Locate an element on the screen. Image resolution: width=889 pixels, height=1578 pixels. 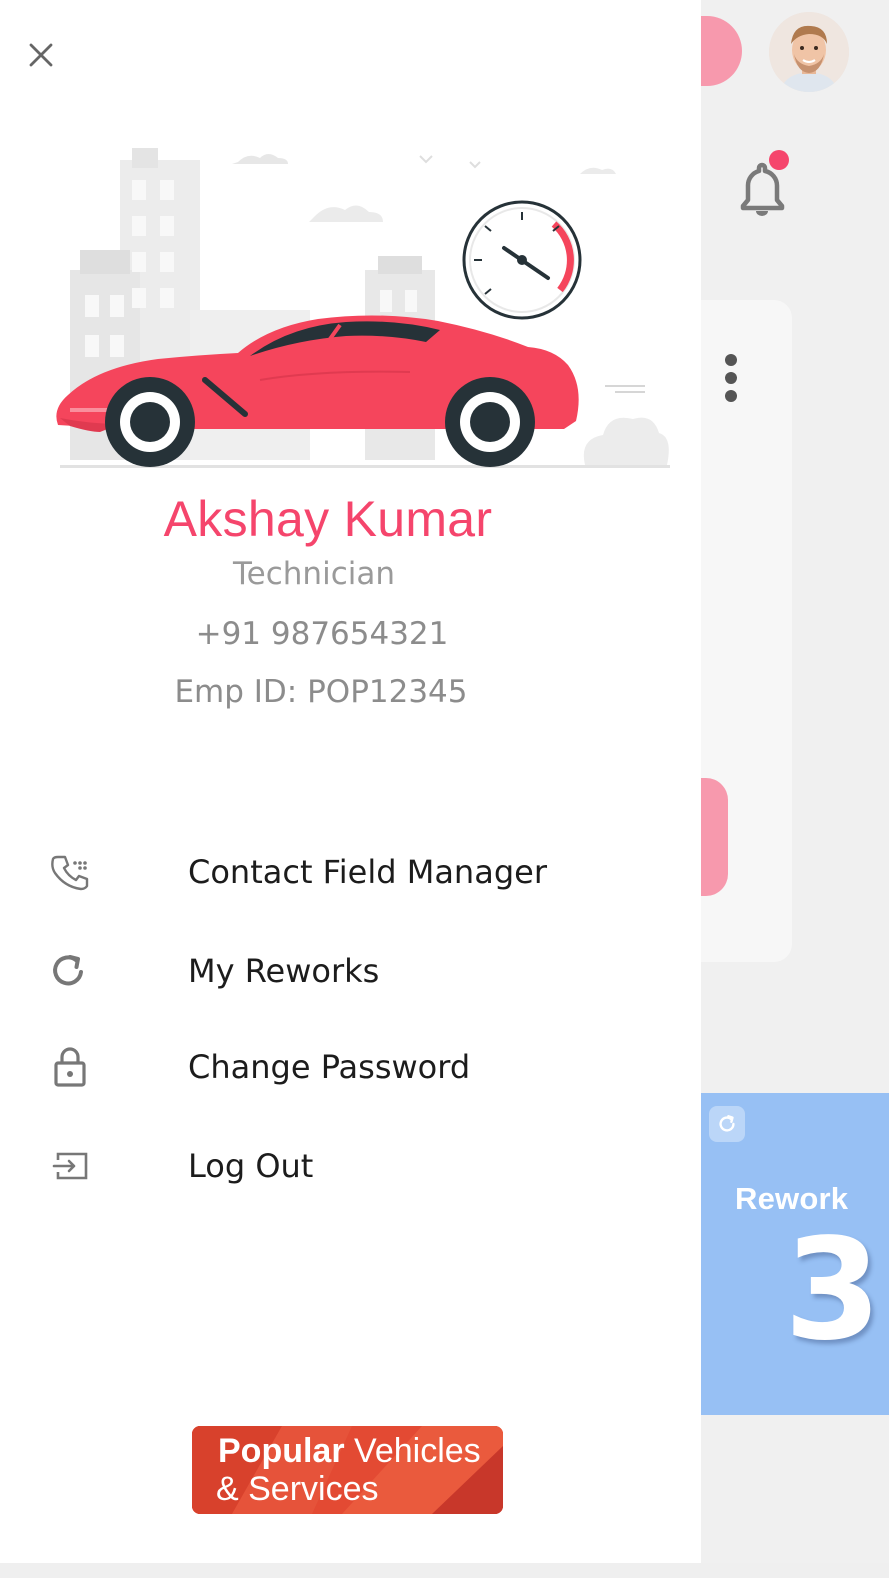
car-illustration is located at coordinates (363, 308).